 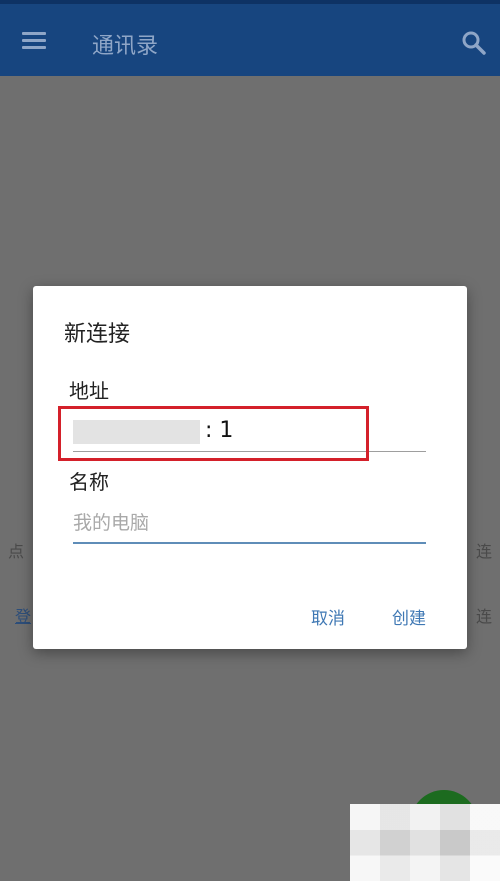 I want to click on dialog-title: 新连接, so click(x=97, y=334).